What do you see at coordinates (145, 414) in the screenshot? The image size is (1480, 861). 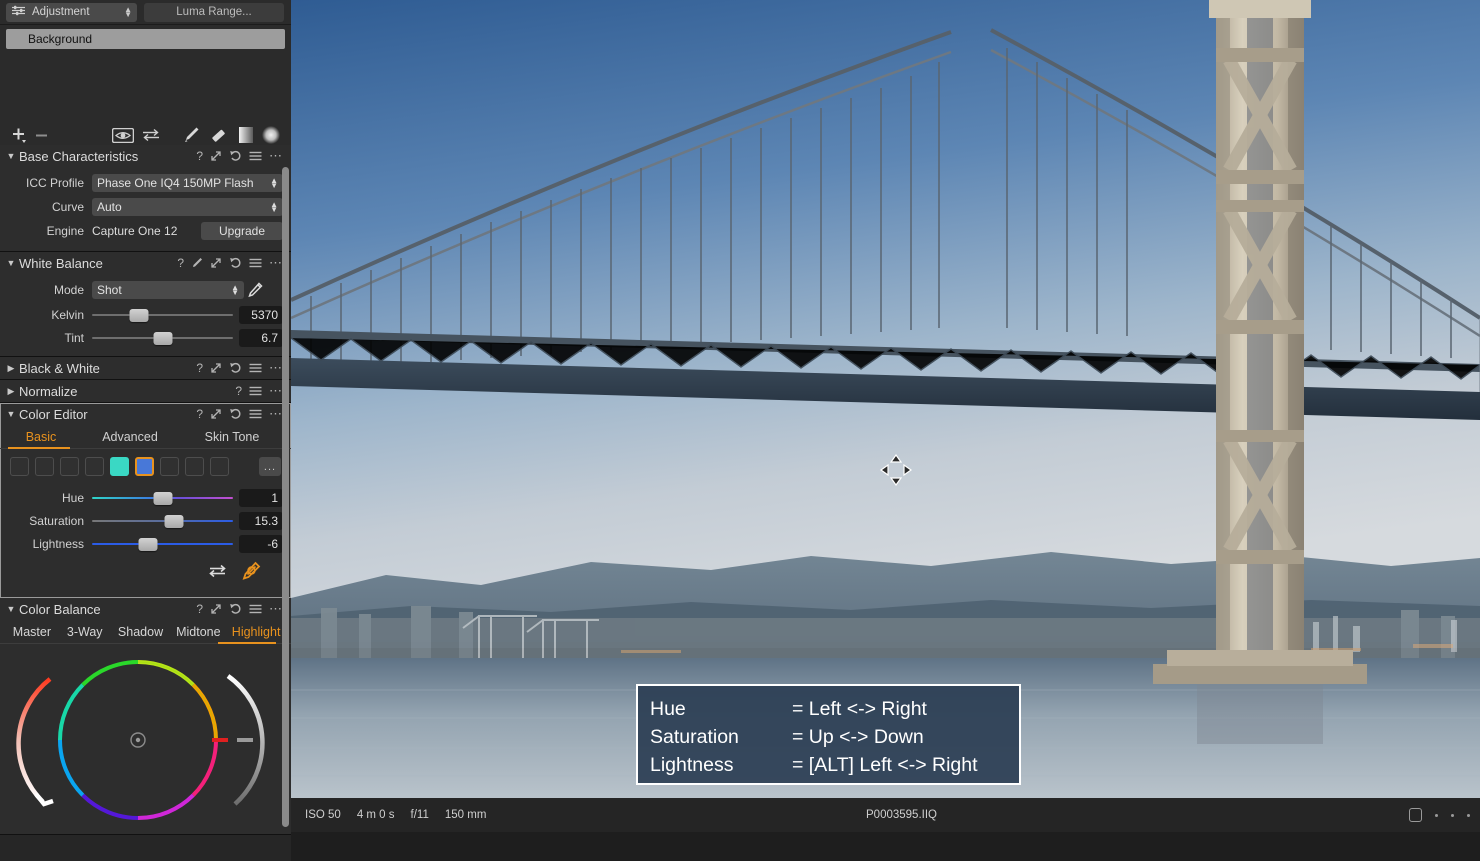 I see `tool-header-color-editor: ▼ Color Editor ? ⋯` at bounding box center [145, 414].